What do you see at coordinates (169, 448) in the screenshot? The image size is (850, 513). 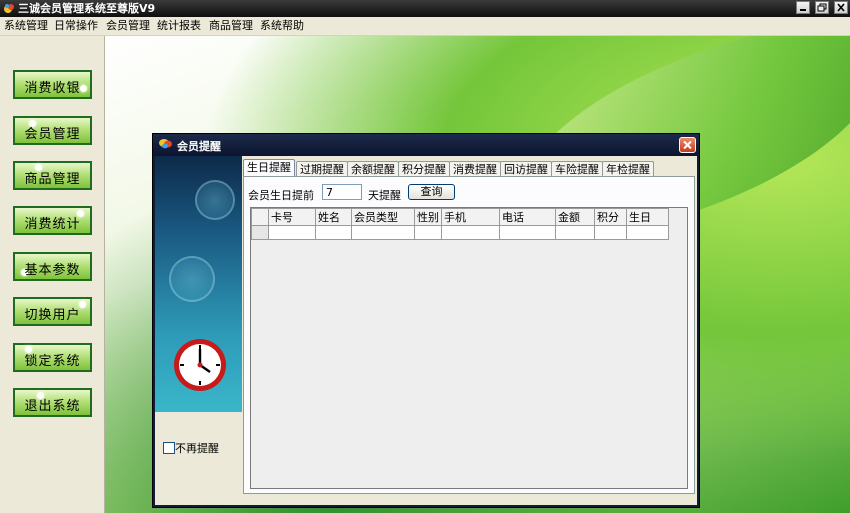 I see `dont-remind-checkbox` at bounding box center [169, 448].